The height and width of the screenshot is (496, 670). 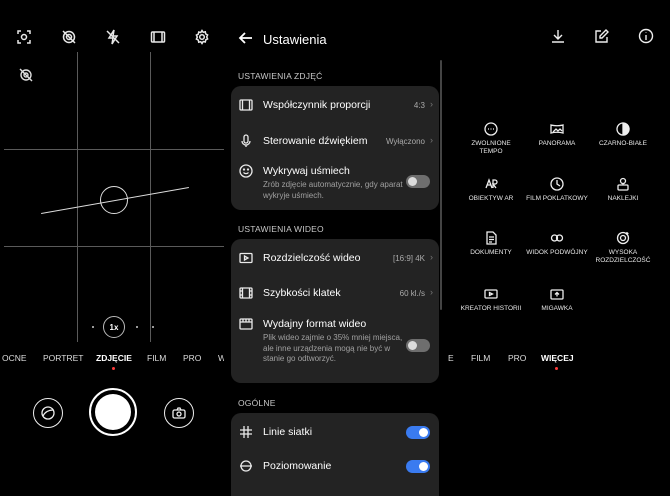 I want to click on mode-tile-label: WYSOKA ROZDZIELCZOŚĆ, so click(x=623, y=256).